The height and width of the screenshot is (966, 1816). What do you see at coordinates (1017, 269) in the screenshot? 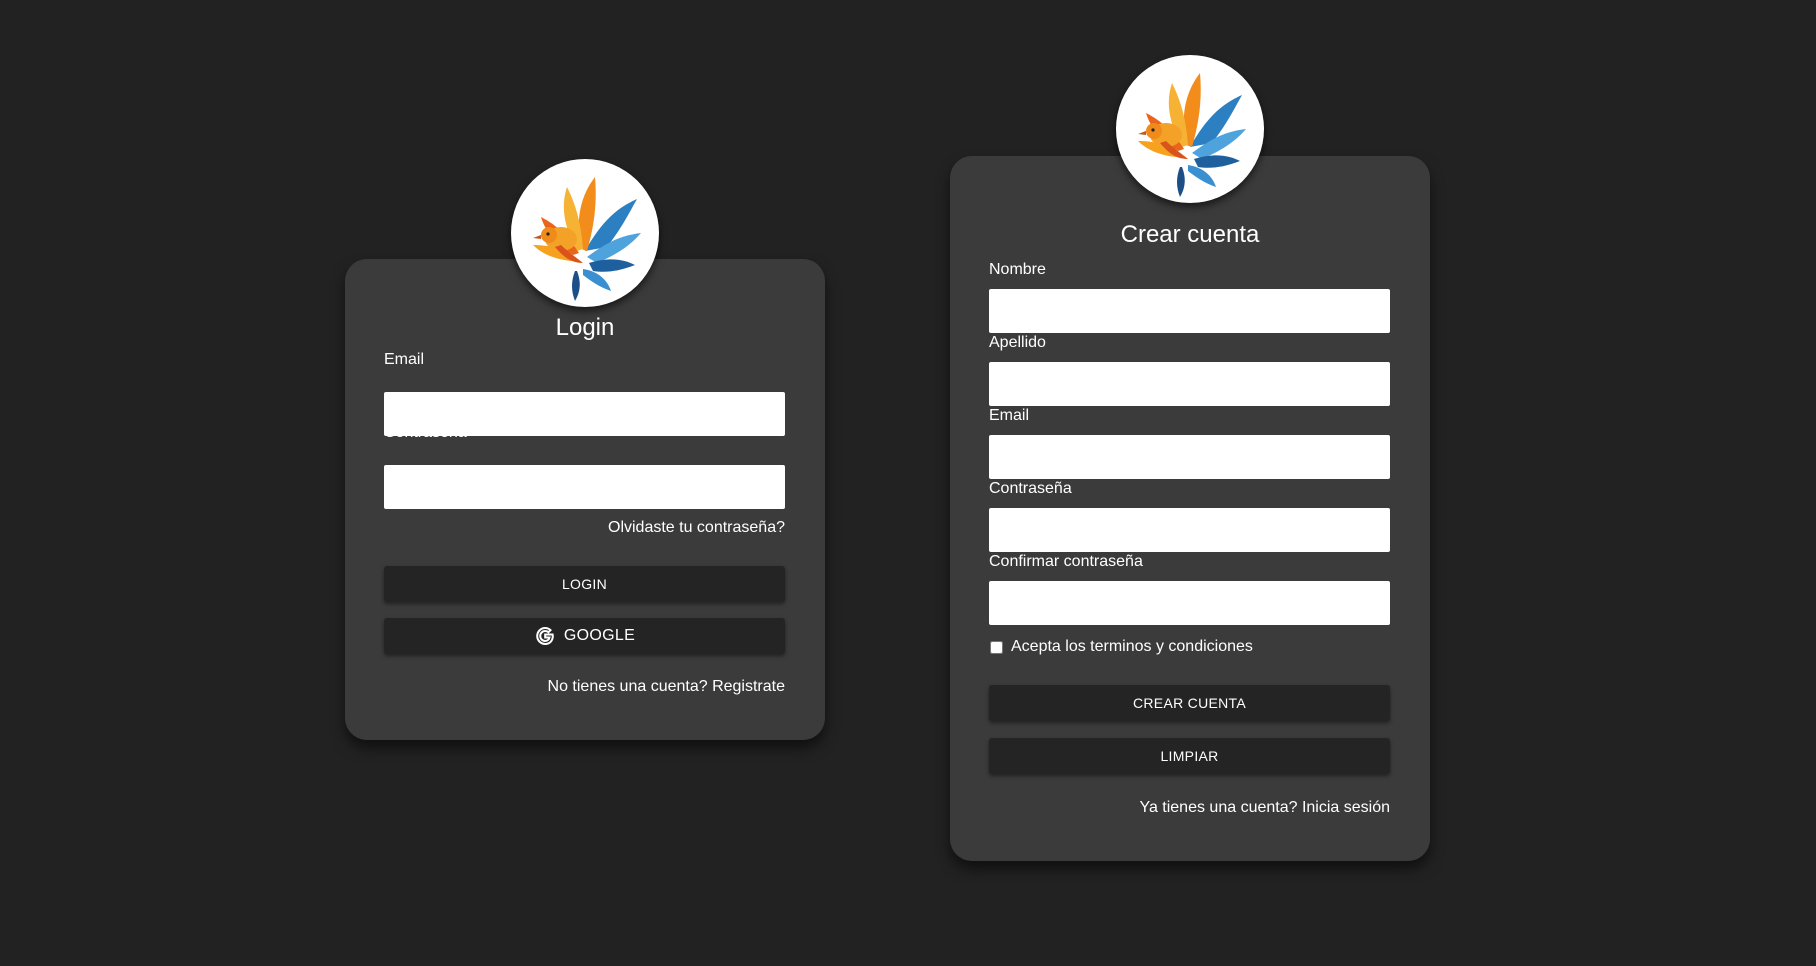
I see `name-label: Nombre` at bounding box center [1017, 269].